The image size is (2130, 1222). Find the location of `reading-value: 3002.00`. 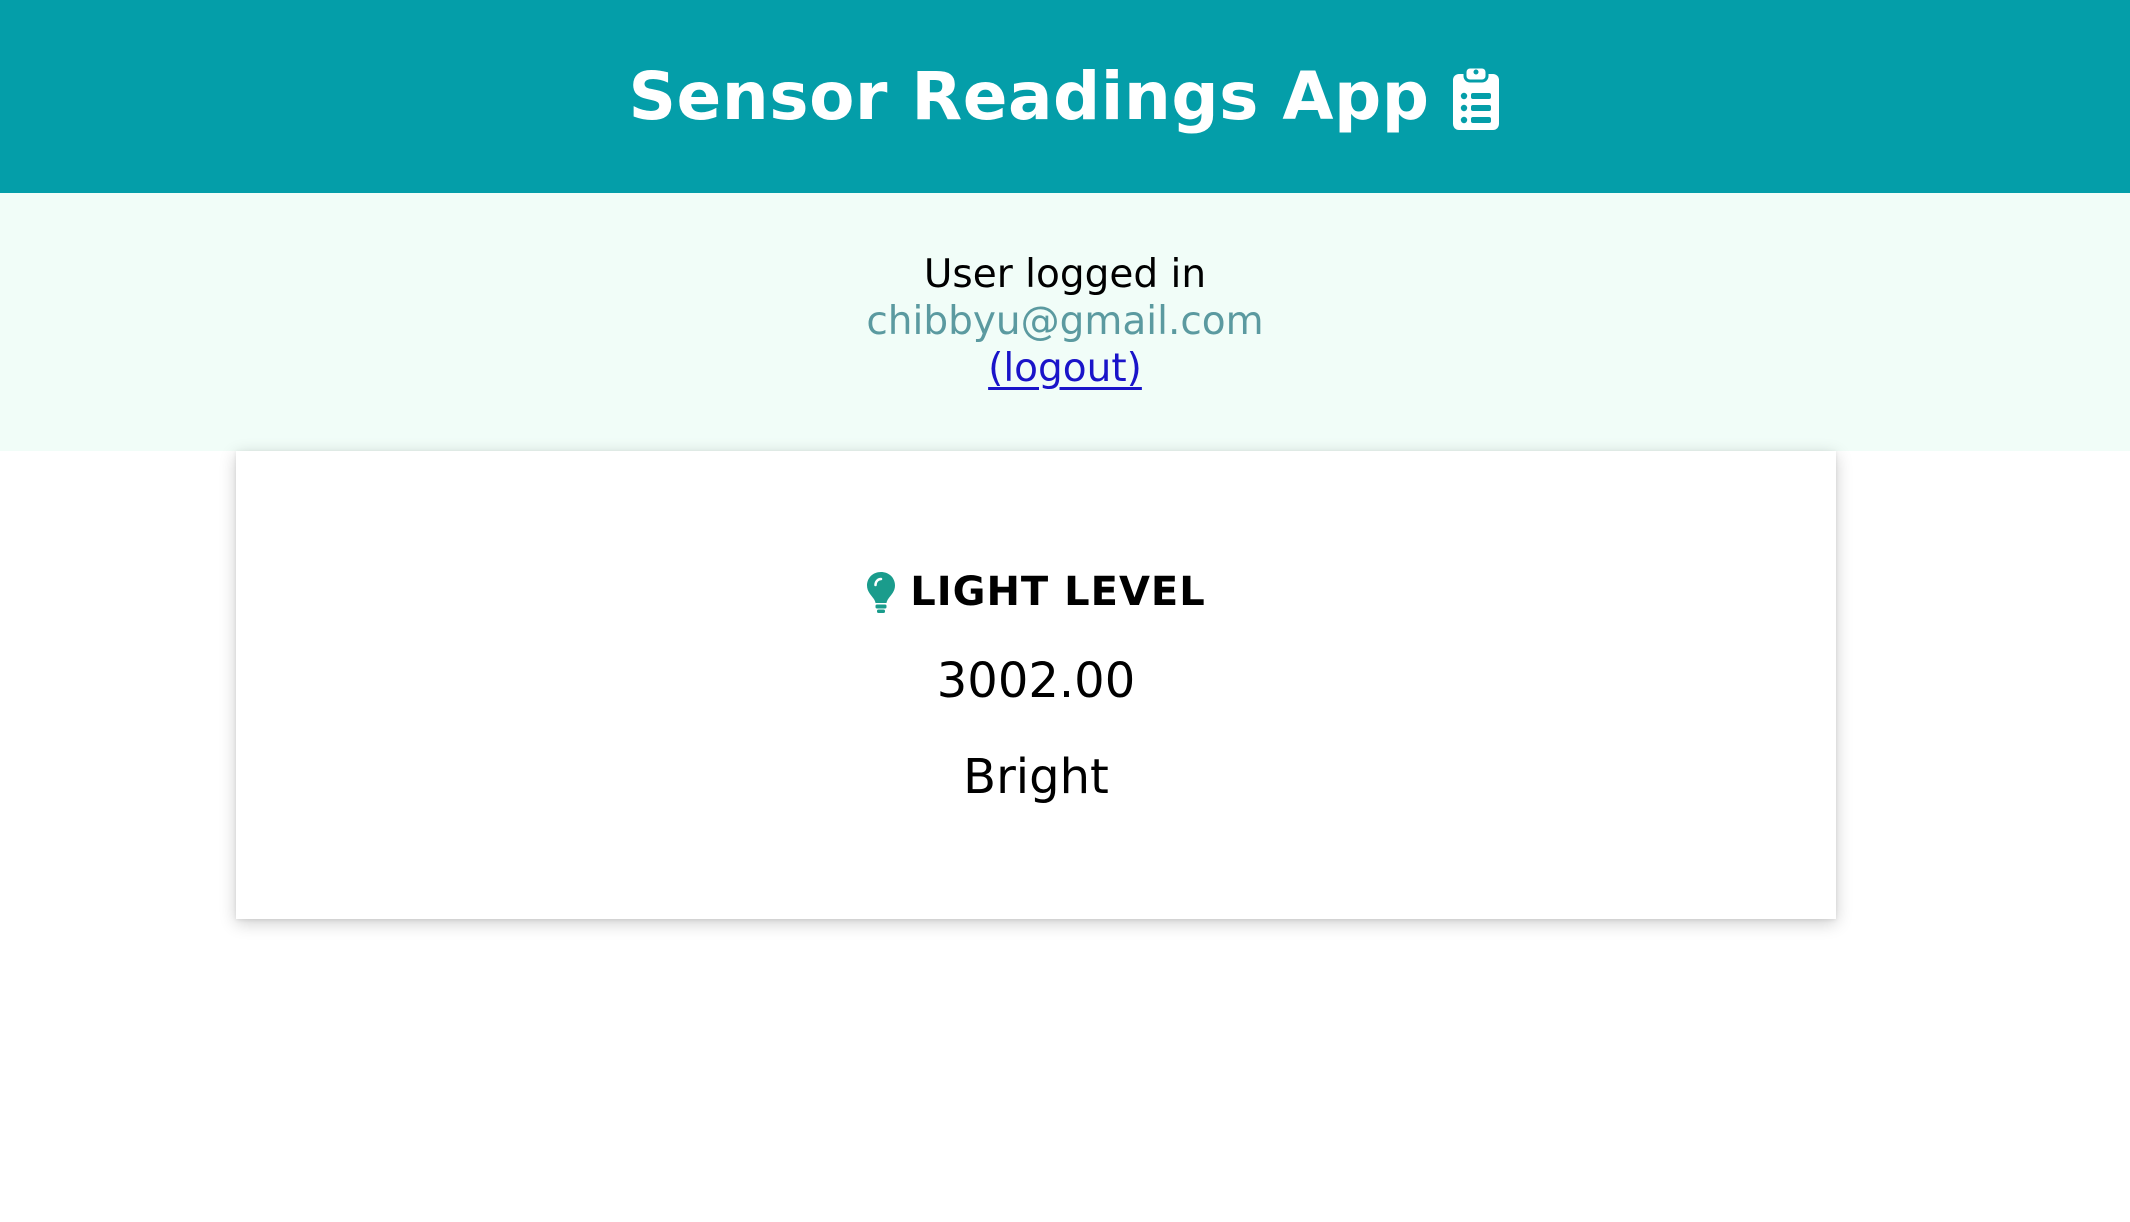

reading-value: 3002.00 is located at coordinates (1036, 681).